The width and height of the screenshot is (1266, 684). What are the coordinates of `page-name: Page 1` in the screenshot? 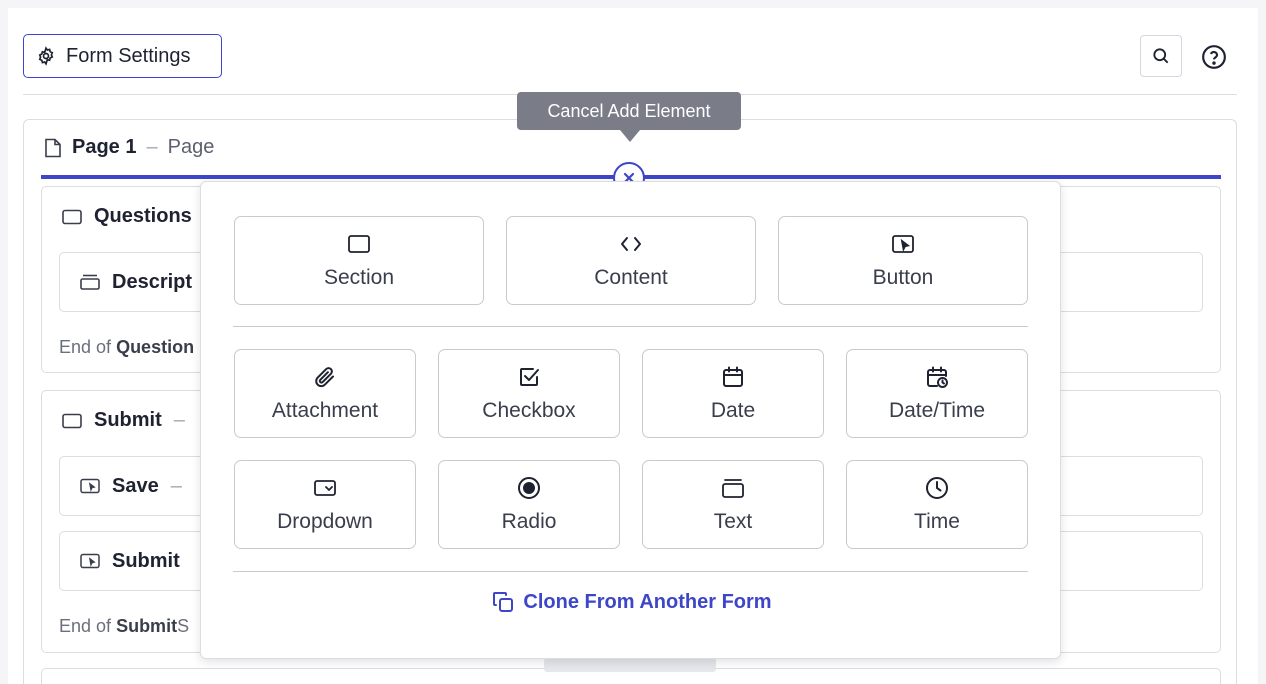 It's located at (104, 147).